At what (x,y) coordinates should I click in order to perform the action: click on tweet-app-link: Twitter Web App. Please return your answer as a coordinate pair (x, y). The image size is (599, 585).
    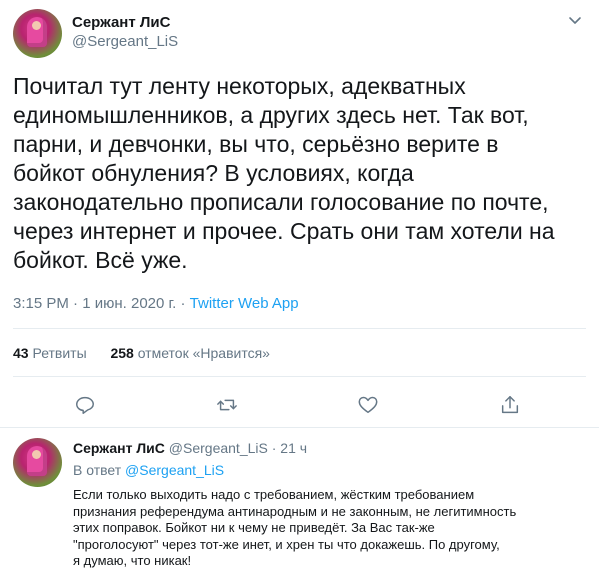
    Looking at the image, I should click on (244, 303).